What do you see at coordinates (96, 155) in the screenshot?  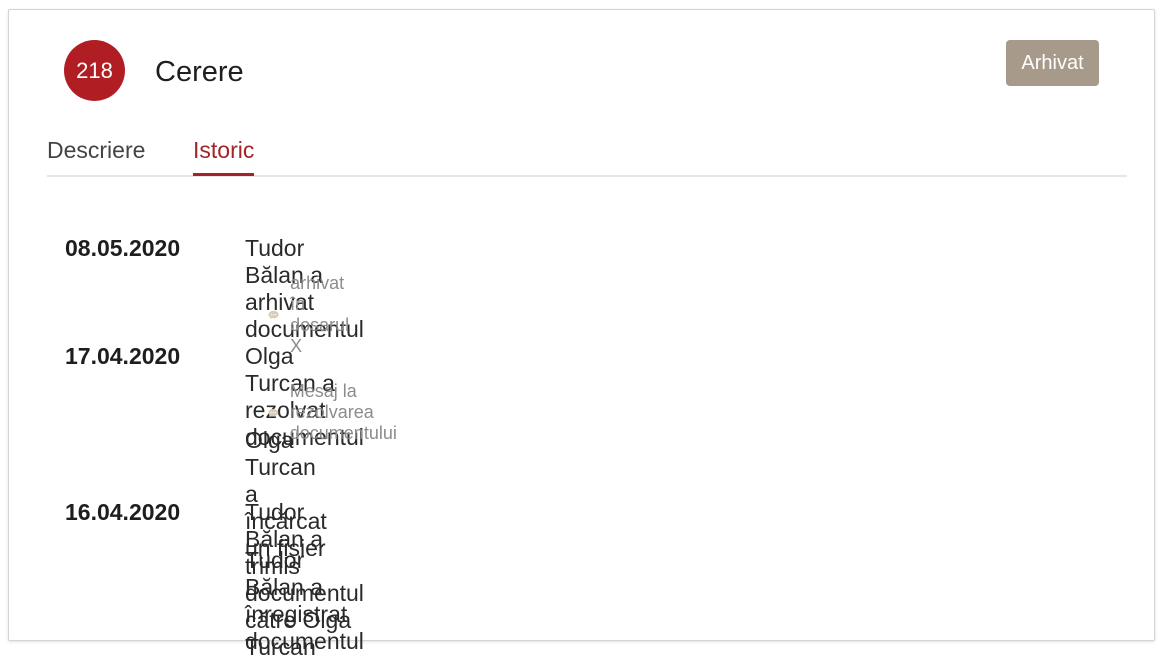 I see `tab-descriere: Descriere` at bounding box center [96, 155].